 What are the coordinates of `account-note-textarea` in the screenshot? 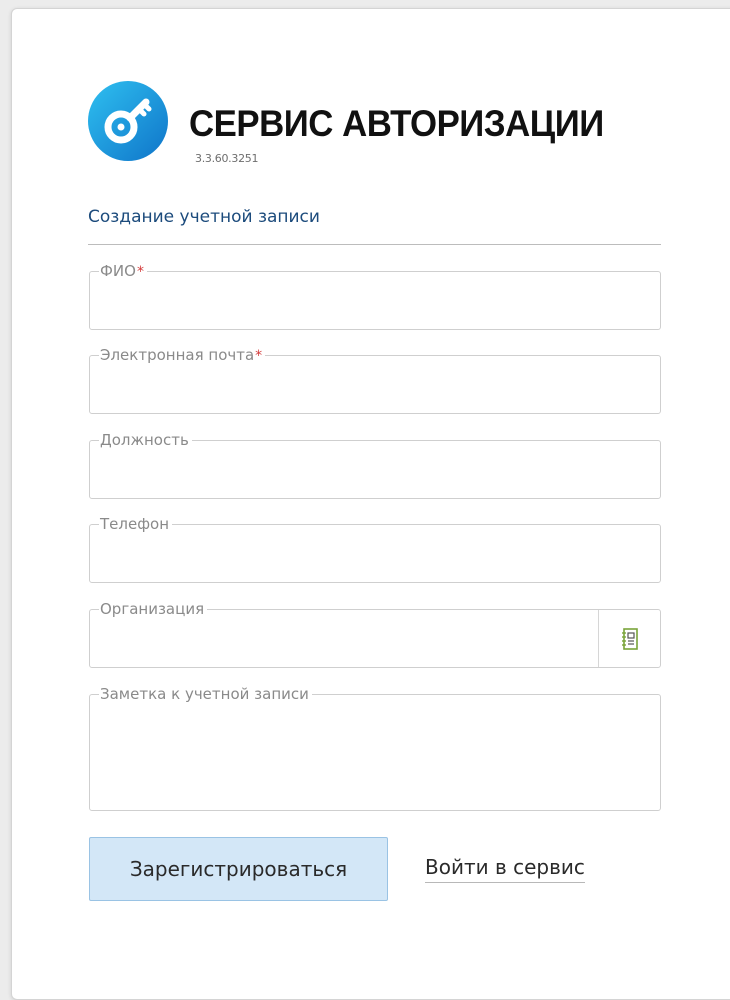 It's located at (375, 757).